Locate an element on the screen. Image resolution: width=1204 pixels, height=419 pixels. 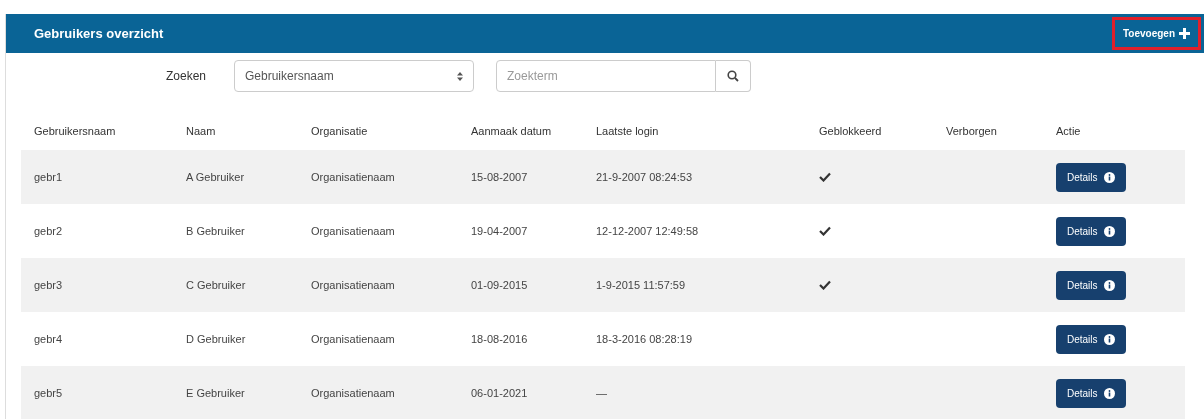
search-icon is located at coordinates (733, 76).